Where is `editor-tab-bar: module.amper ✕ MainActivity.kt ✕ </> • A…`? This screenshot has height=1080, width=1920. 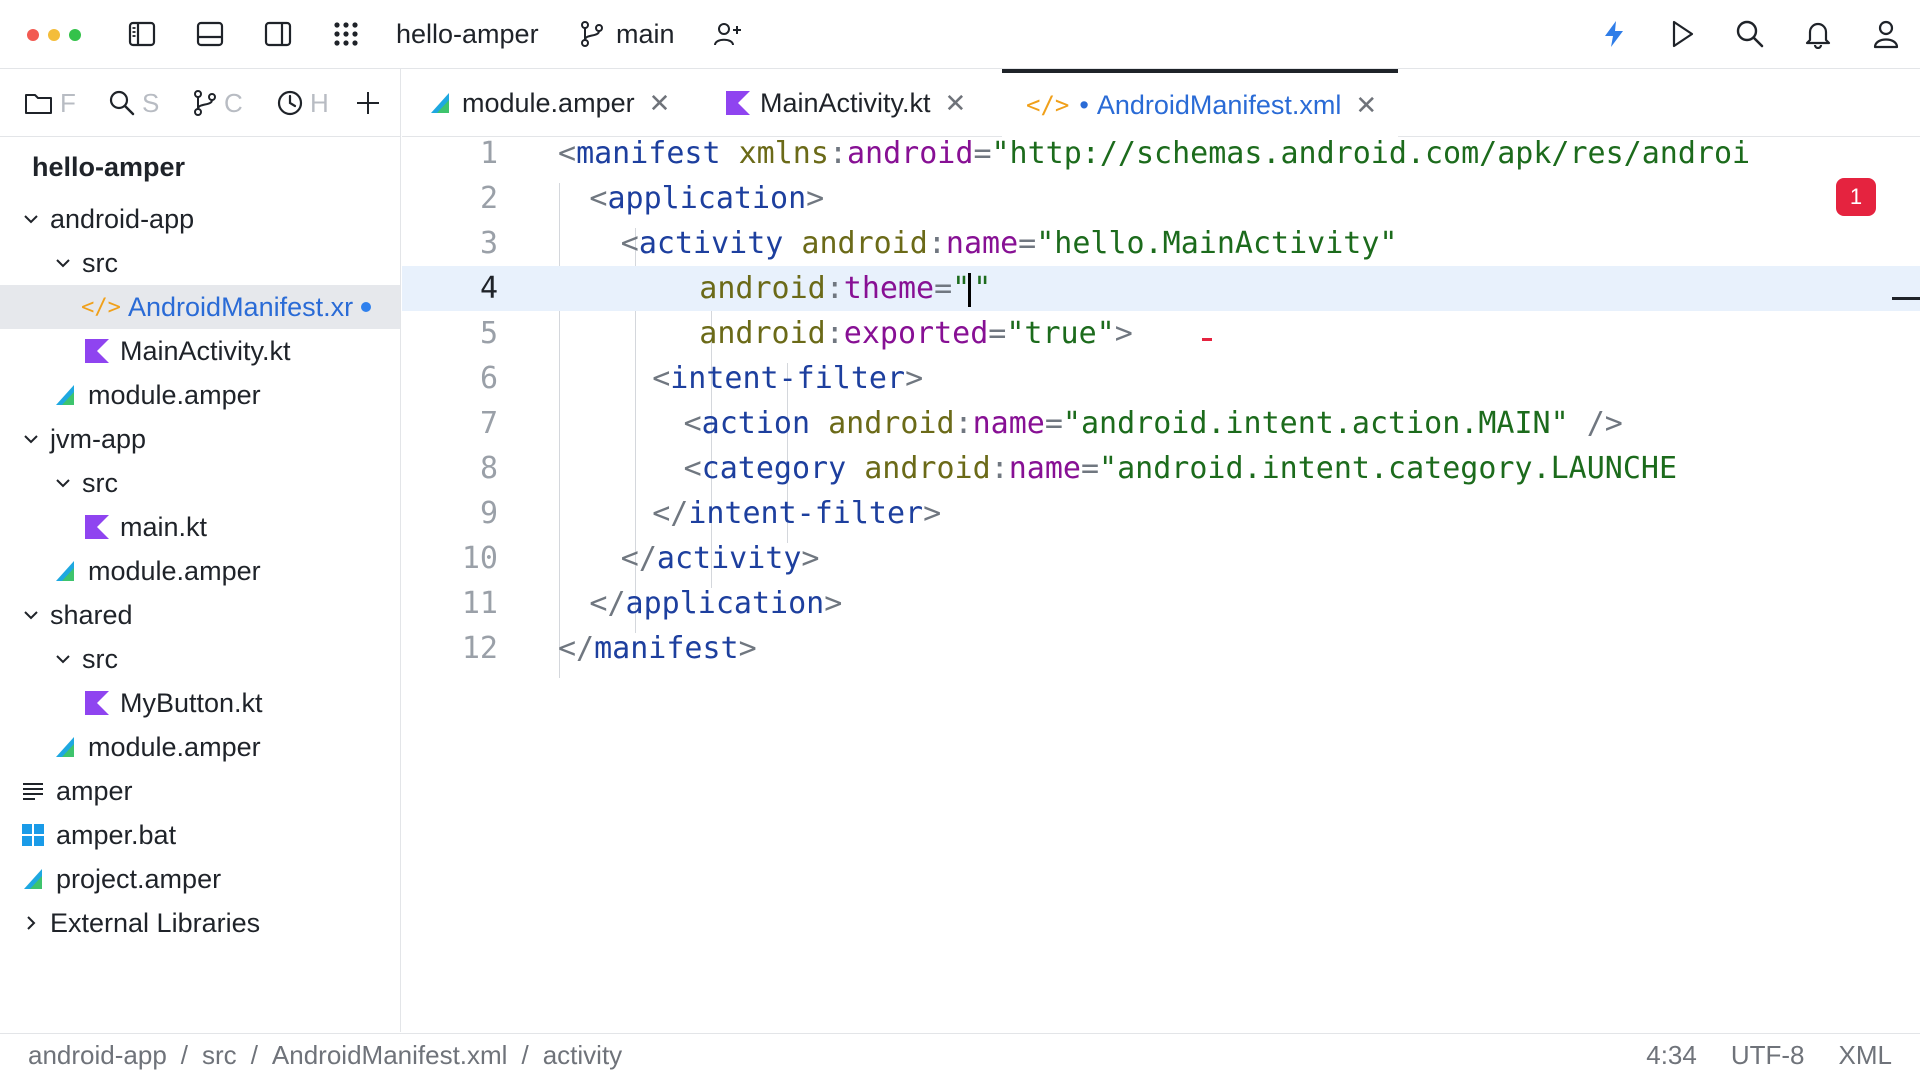 editor-tab-bar: module.amper ✕ MainActivity.kt ✕ </> • A… is located at coordinates (1161, 103).